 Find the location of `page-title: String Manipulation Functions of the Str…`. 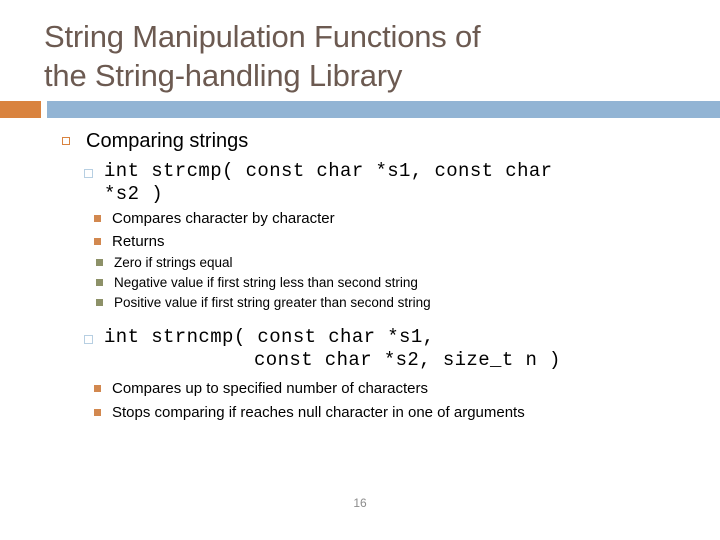

page-title: String Manipulation Functions of the Str… is located at coordinates (262, 56).